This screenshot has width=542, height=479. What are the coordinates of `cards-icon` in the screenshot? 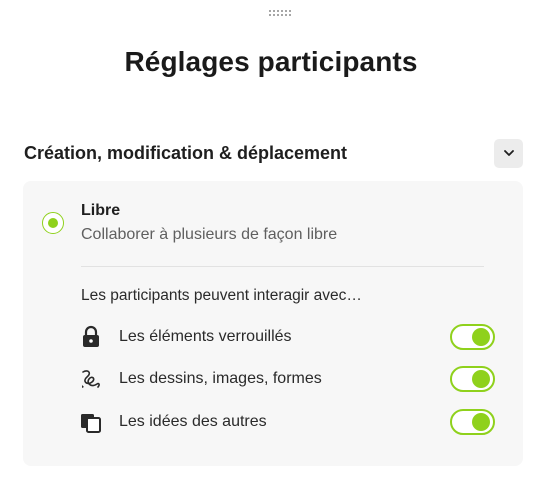 It's located at (91, 422).